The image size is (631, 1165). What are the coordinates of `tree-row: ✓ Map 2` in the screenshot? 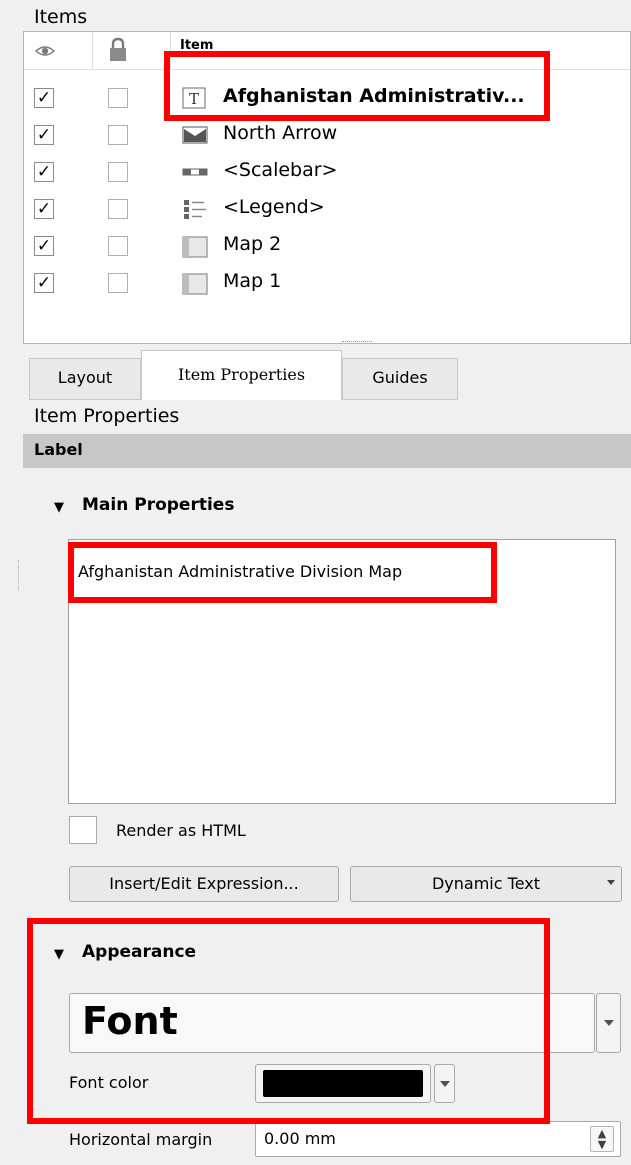 It's located at (327, 245).